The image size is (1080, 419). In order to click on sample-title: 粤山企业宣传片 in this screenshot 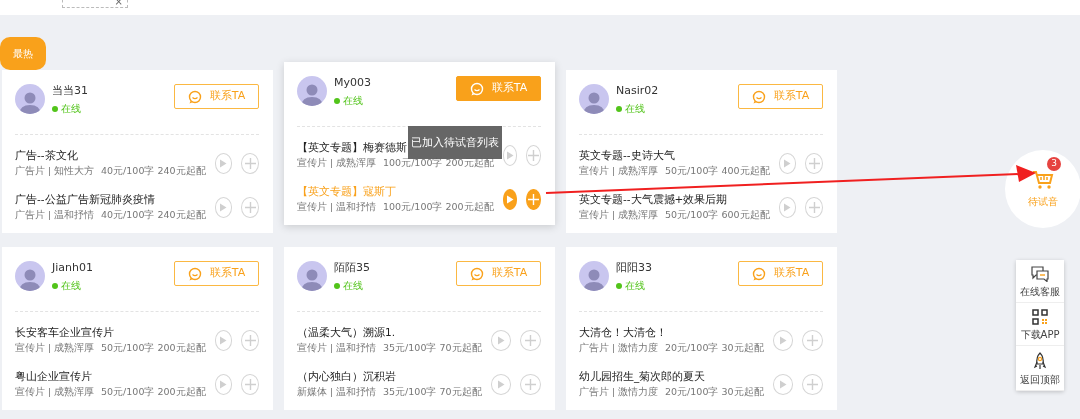, I will do `click(53, 375)`.